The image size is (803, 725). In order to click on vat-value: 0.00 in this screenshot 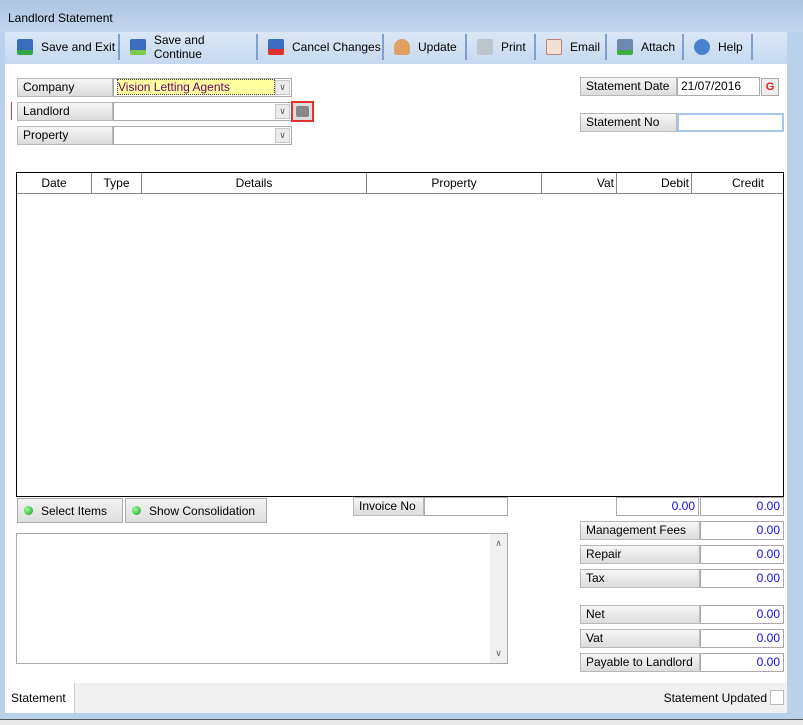, I will do `click(742, 638)`.